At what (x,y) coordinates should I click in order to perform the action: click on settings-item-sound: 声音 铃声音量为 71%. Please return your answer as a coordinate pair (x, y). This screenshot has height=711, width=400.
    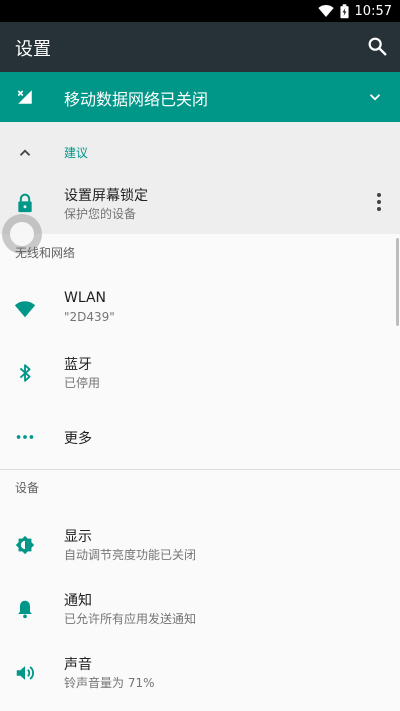
    Looking at the image, I should click on (200, 672).